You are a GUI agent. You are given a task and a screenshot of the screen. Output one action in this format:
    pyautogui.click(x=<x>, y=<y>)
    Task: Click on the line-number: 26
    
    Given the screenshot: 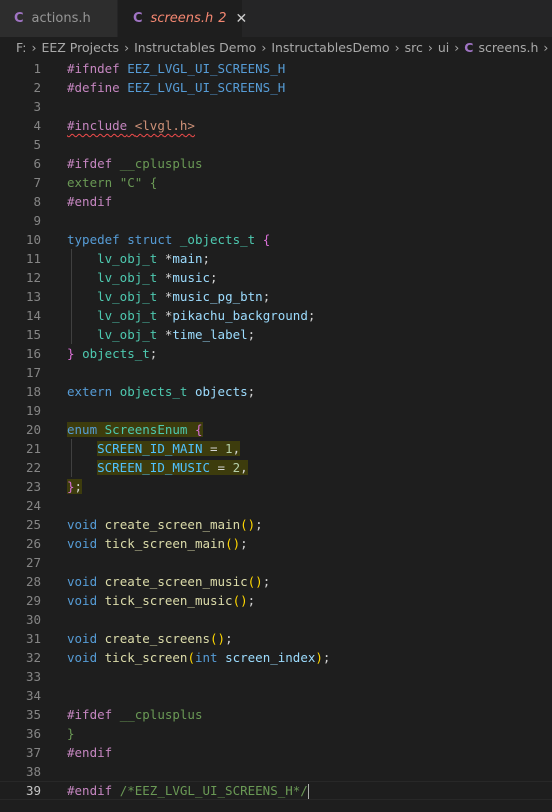 What is the action you would take?
    pyautogui.click(x=33, y=543)
    